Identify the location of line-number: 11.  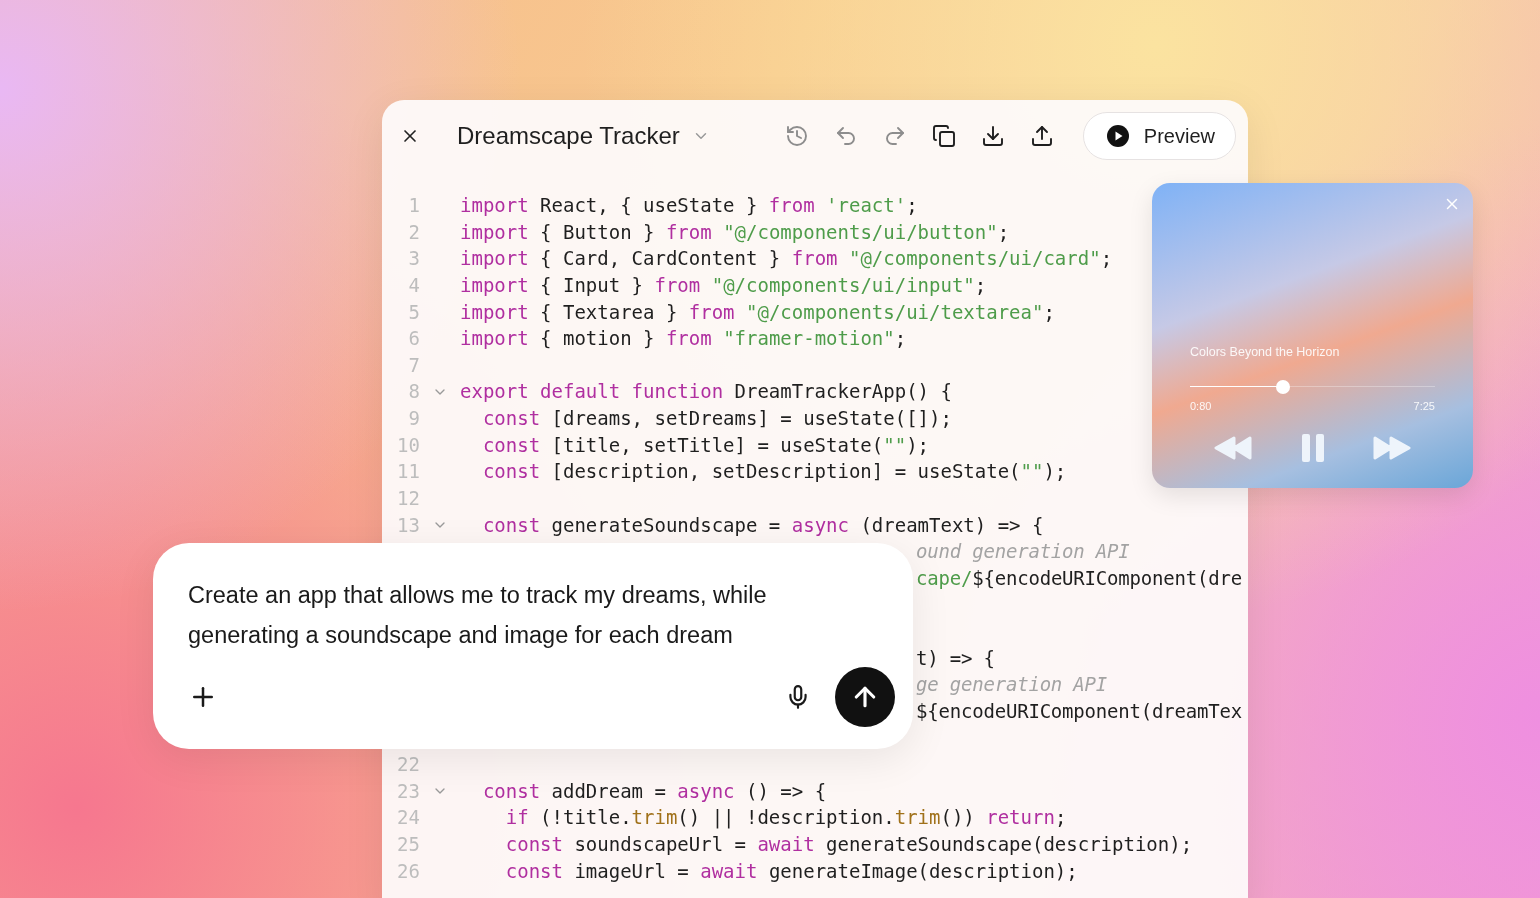
(408, 472).